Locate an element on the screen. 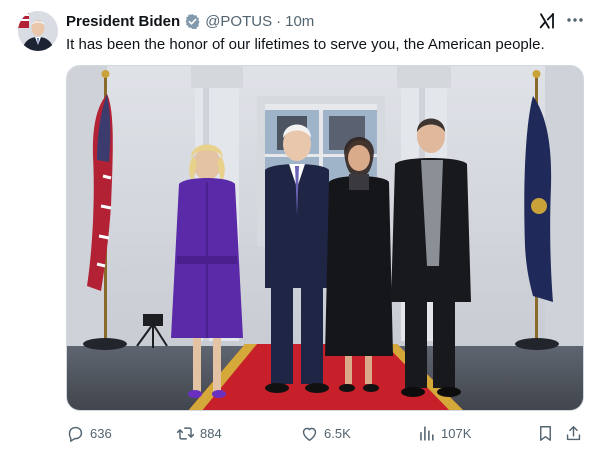 The image size is (604, 456). heart-icon is located at coordinates (309, 434).